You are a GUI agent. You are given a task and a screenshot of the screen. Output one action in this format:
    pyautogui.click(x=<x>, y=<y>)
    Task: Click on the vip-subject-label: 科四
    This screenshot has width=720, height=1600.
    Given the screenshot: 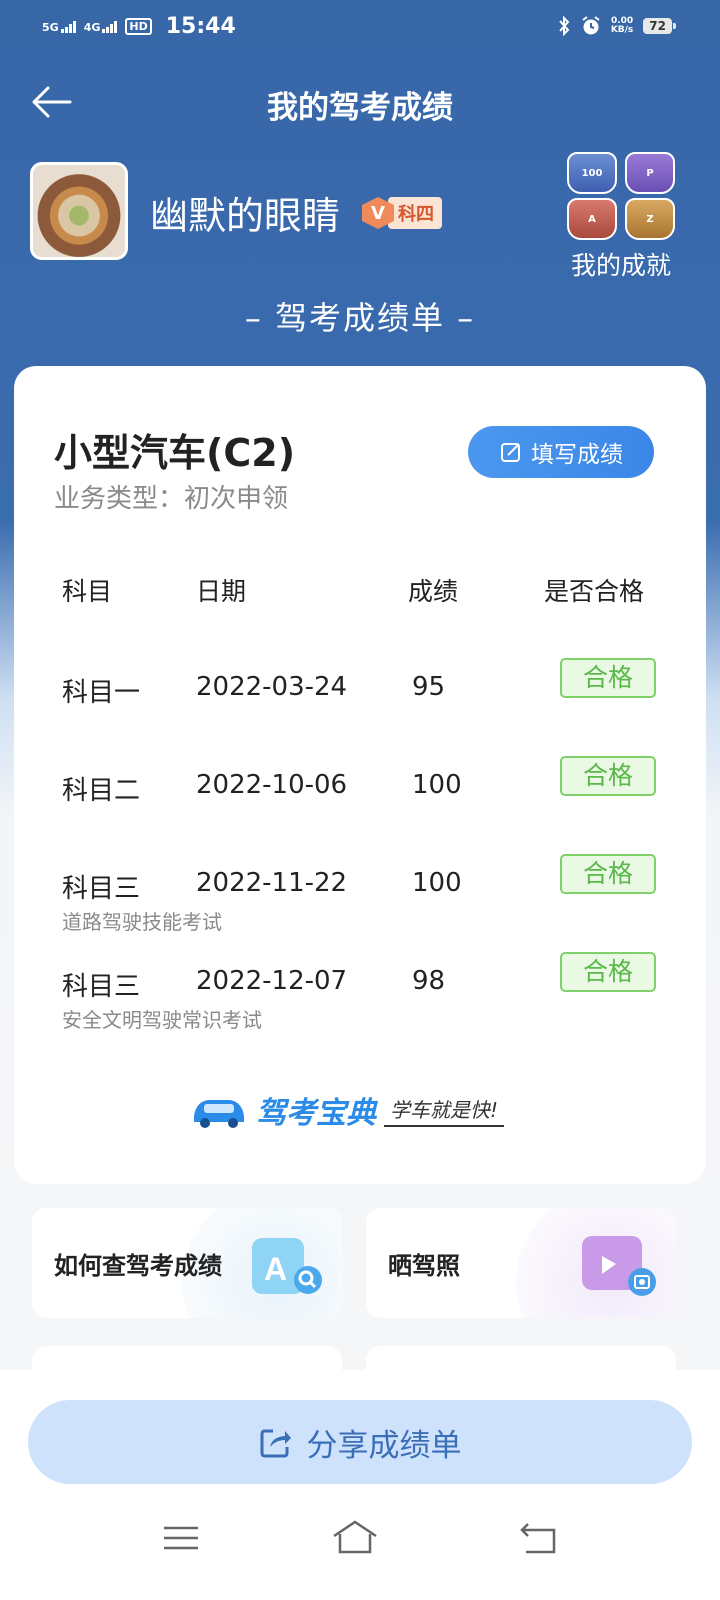 What is the action you would take?
    pyautogui.click(x=415, y=213)
    